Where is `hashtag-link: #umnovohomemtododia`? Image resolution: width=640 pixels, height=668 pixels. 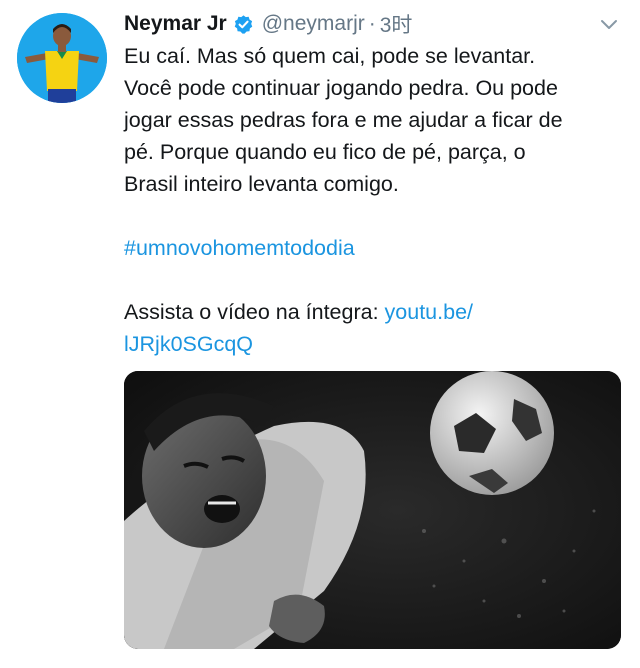
hashtag-link: #umnovohomemtododia is located at coordinates (239, 248).